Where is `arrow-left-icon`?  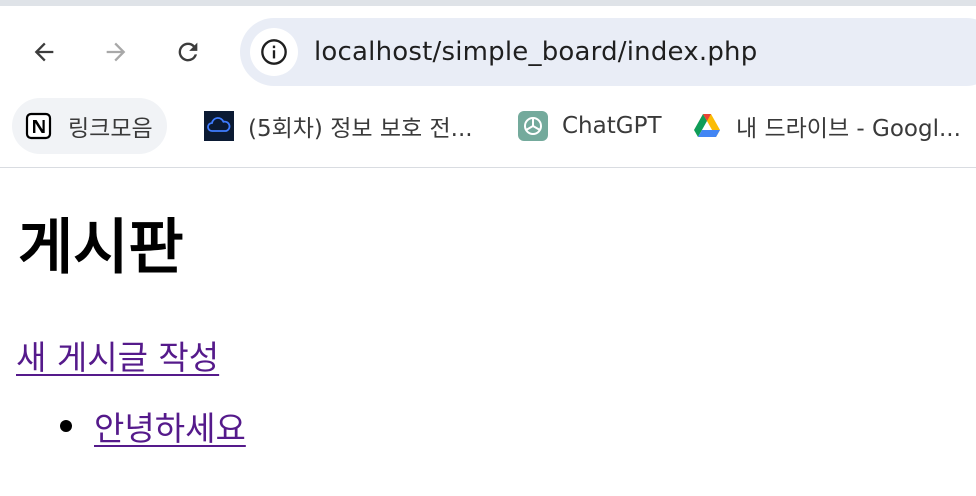 arrow-left-icon is located at coordinates (44, 52).